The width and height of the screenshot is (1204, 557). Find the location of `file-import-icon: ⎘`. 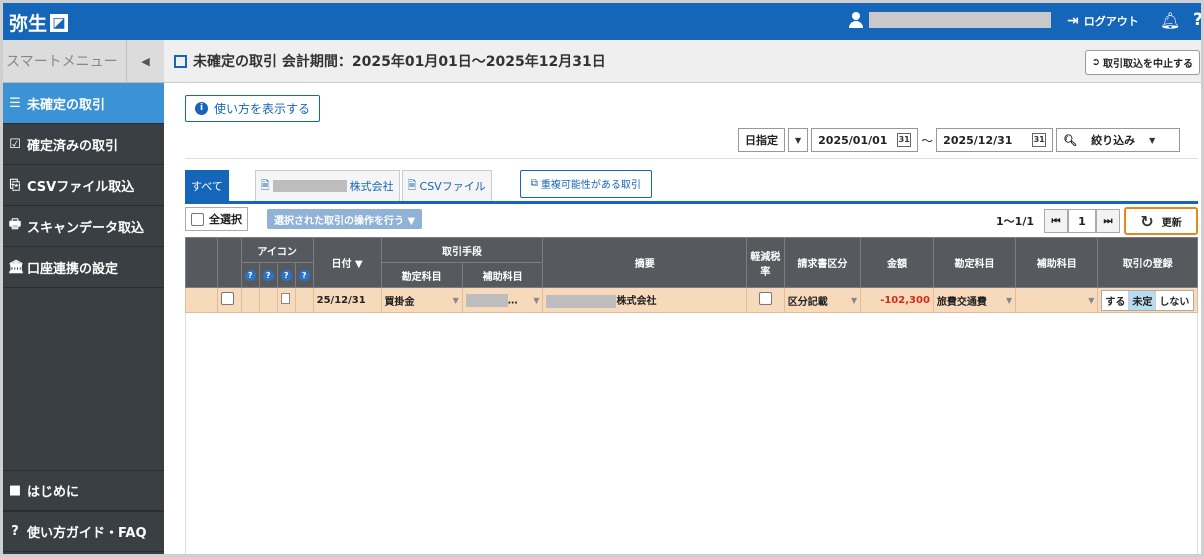

file-import-icon: ⎘ is located at coordinates (15, 185).